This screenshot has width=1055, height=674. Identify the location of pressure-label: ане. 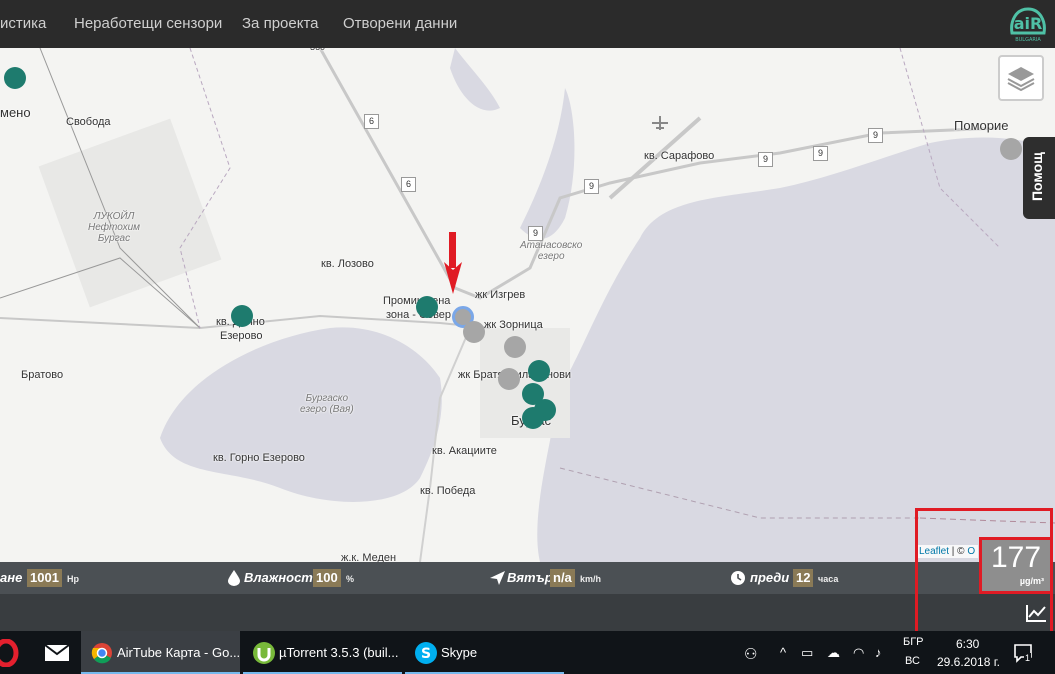
(11, 577).